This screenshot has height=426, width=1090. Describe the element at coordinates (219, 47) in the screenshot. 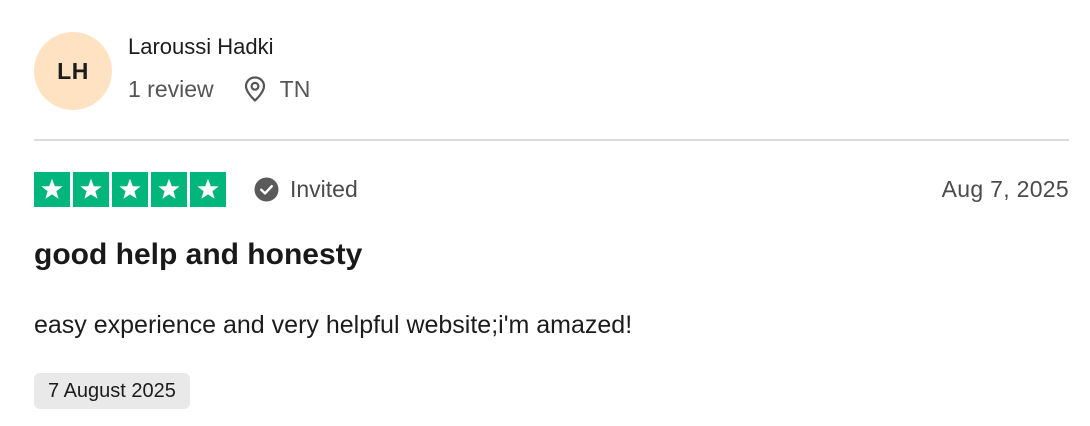

I see `reviewer-name: Laroussi Hadki` at that location.